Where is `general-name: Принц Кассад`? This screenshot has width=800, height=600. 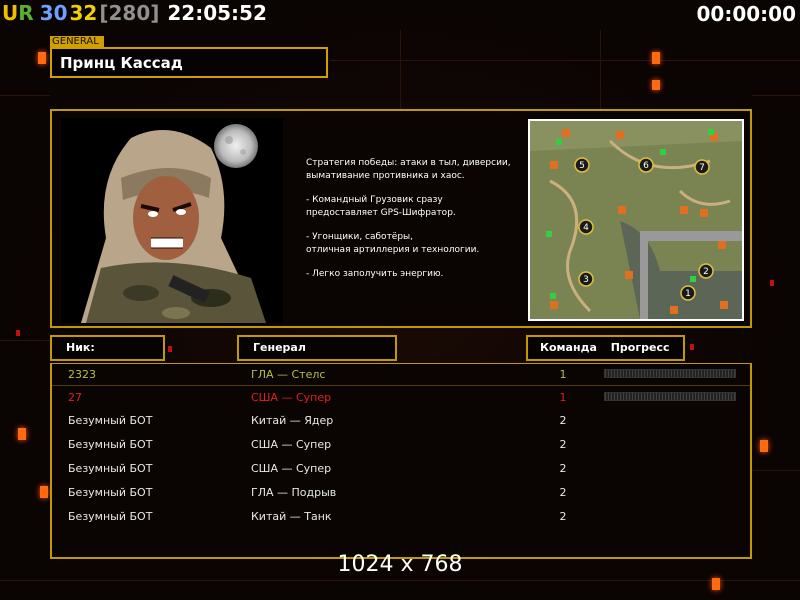
general-name: Принц Кассад is located at coordinates (121, 63).